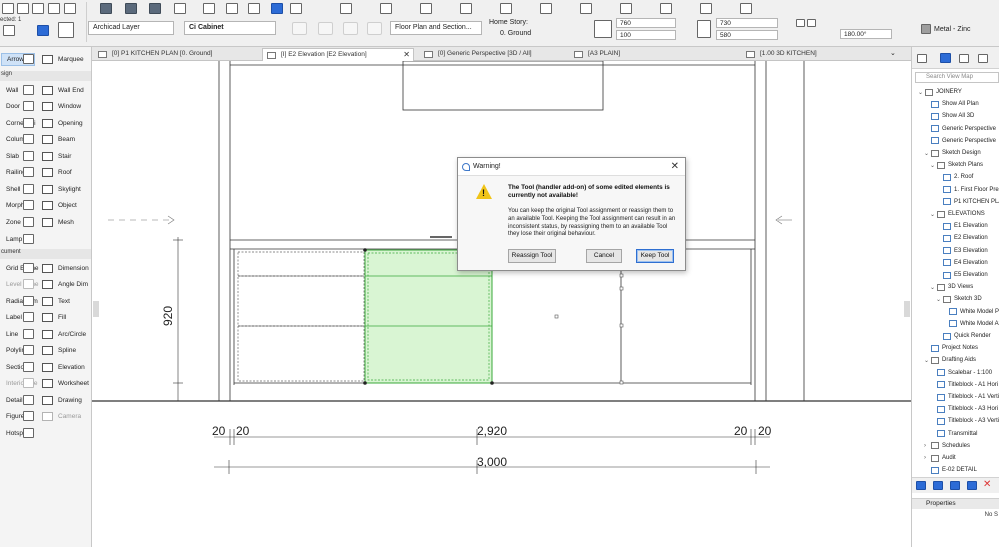  What do you see at coordinates (706, 8) in the screenshot?
I see `resize-icon` at bounding box center [706, 8].